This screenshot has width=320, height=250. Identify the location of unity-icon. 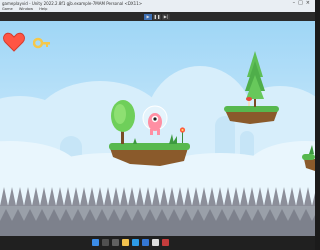
(155, 242).